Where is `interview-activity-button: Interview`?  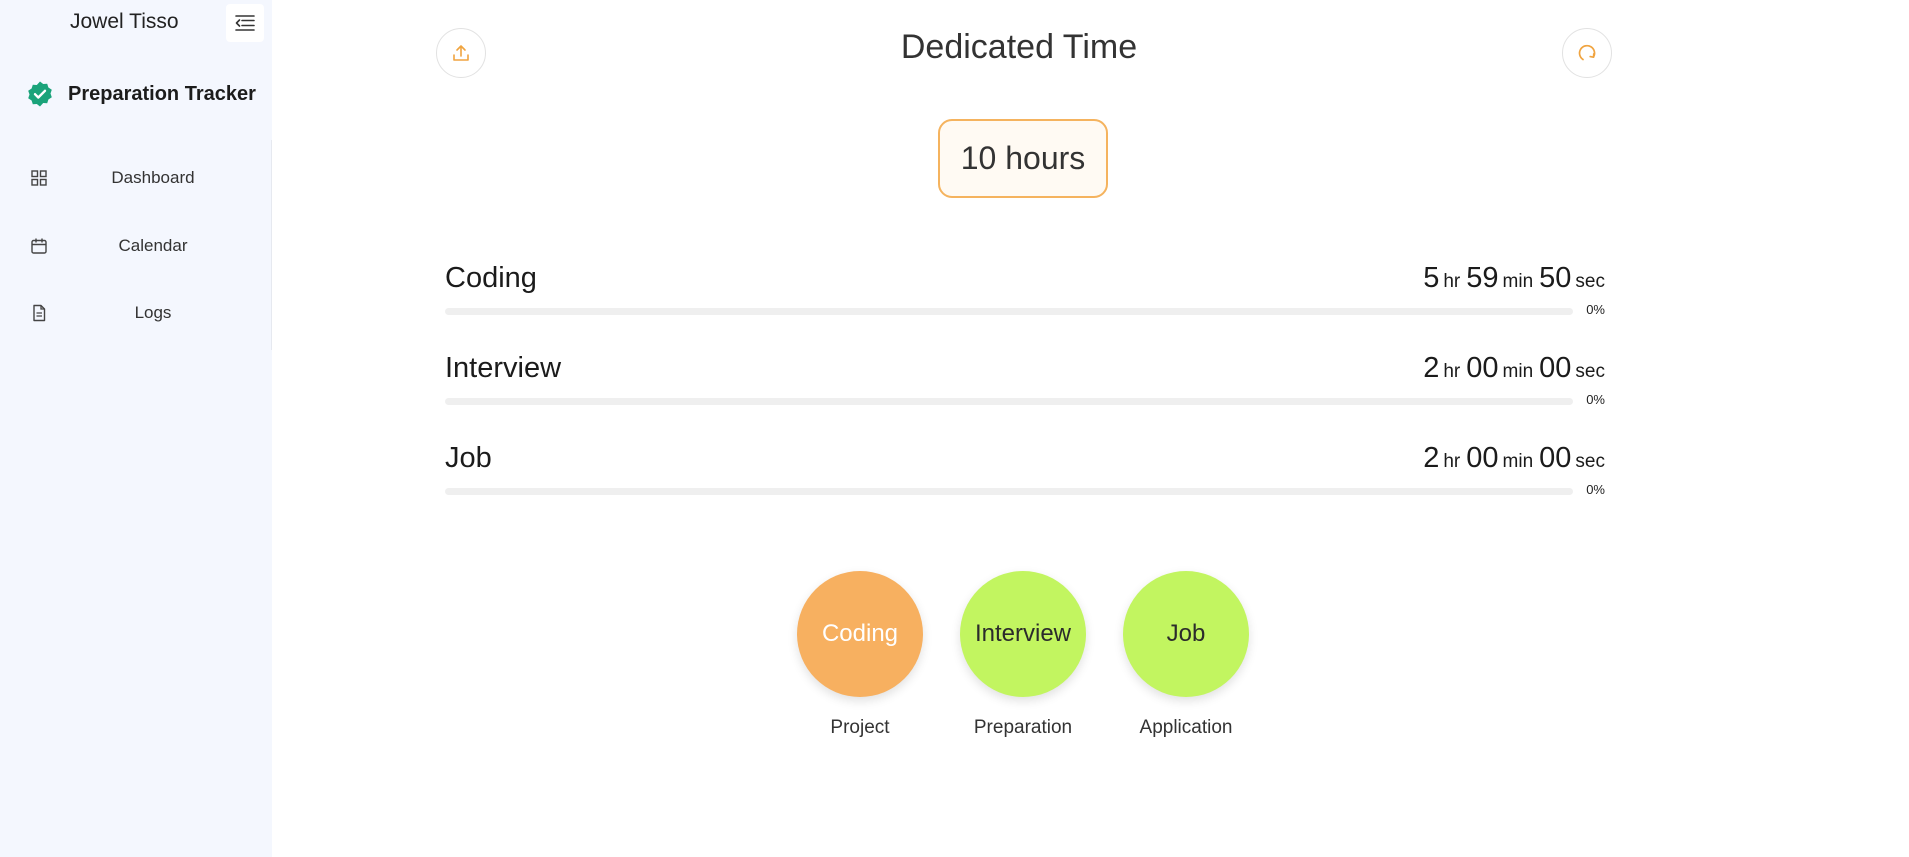
interview-activity-button: Interview is located at coordinates (1023, 634).